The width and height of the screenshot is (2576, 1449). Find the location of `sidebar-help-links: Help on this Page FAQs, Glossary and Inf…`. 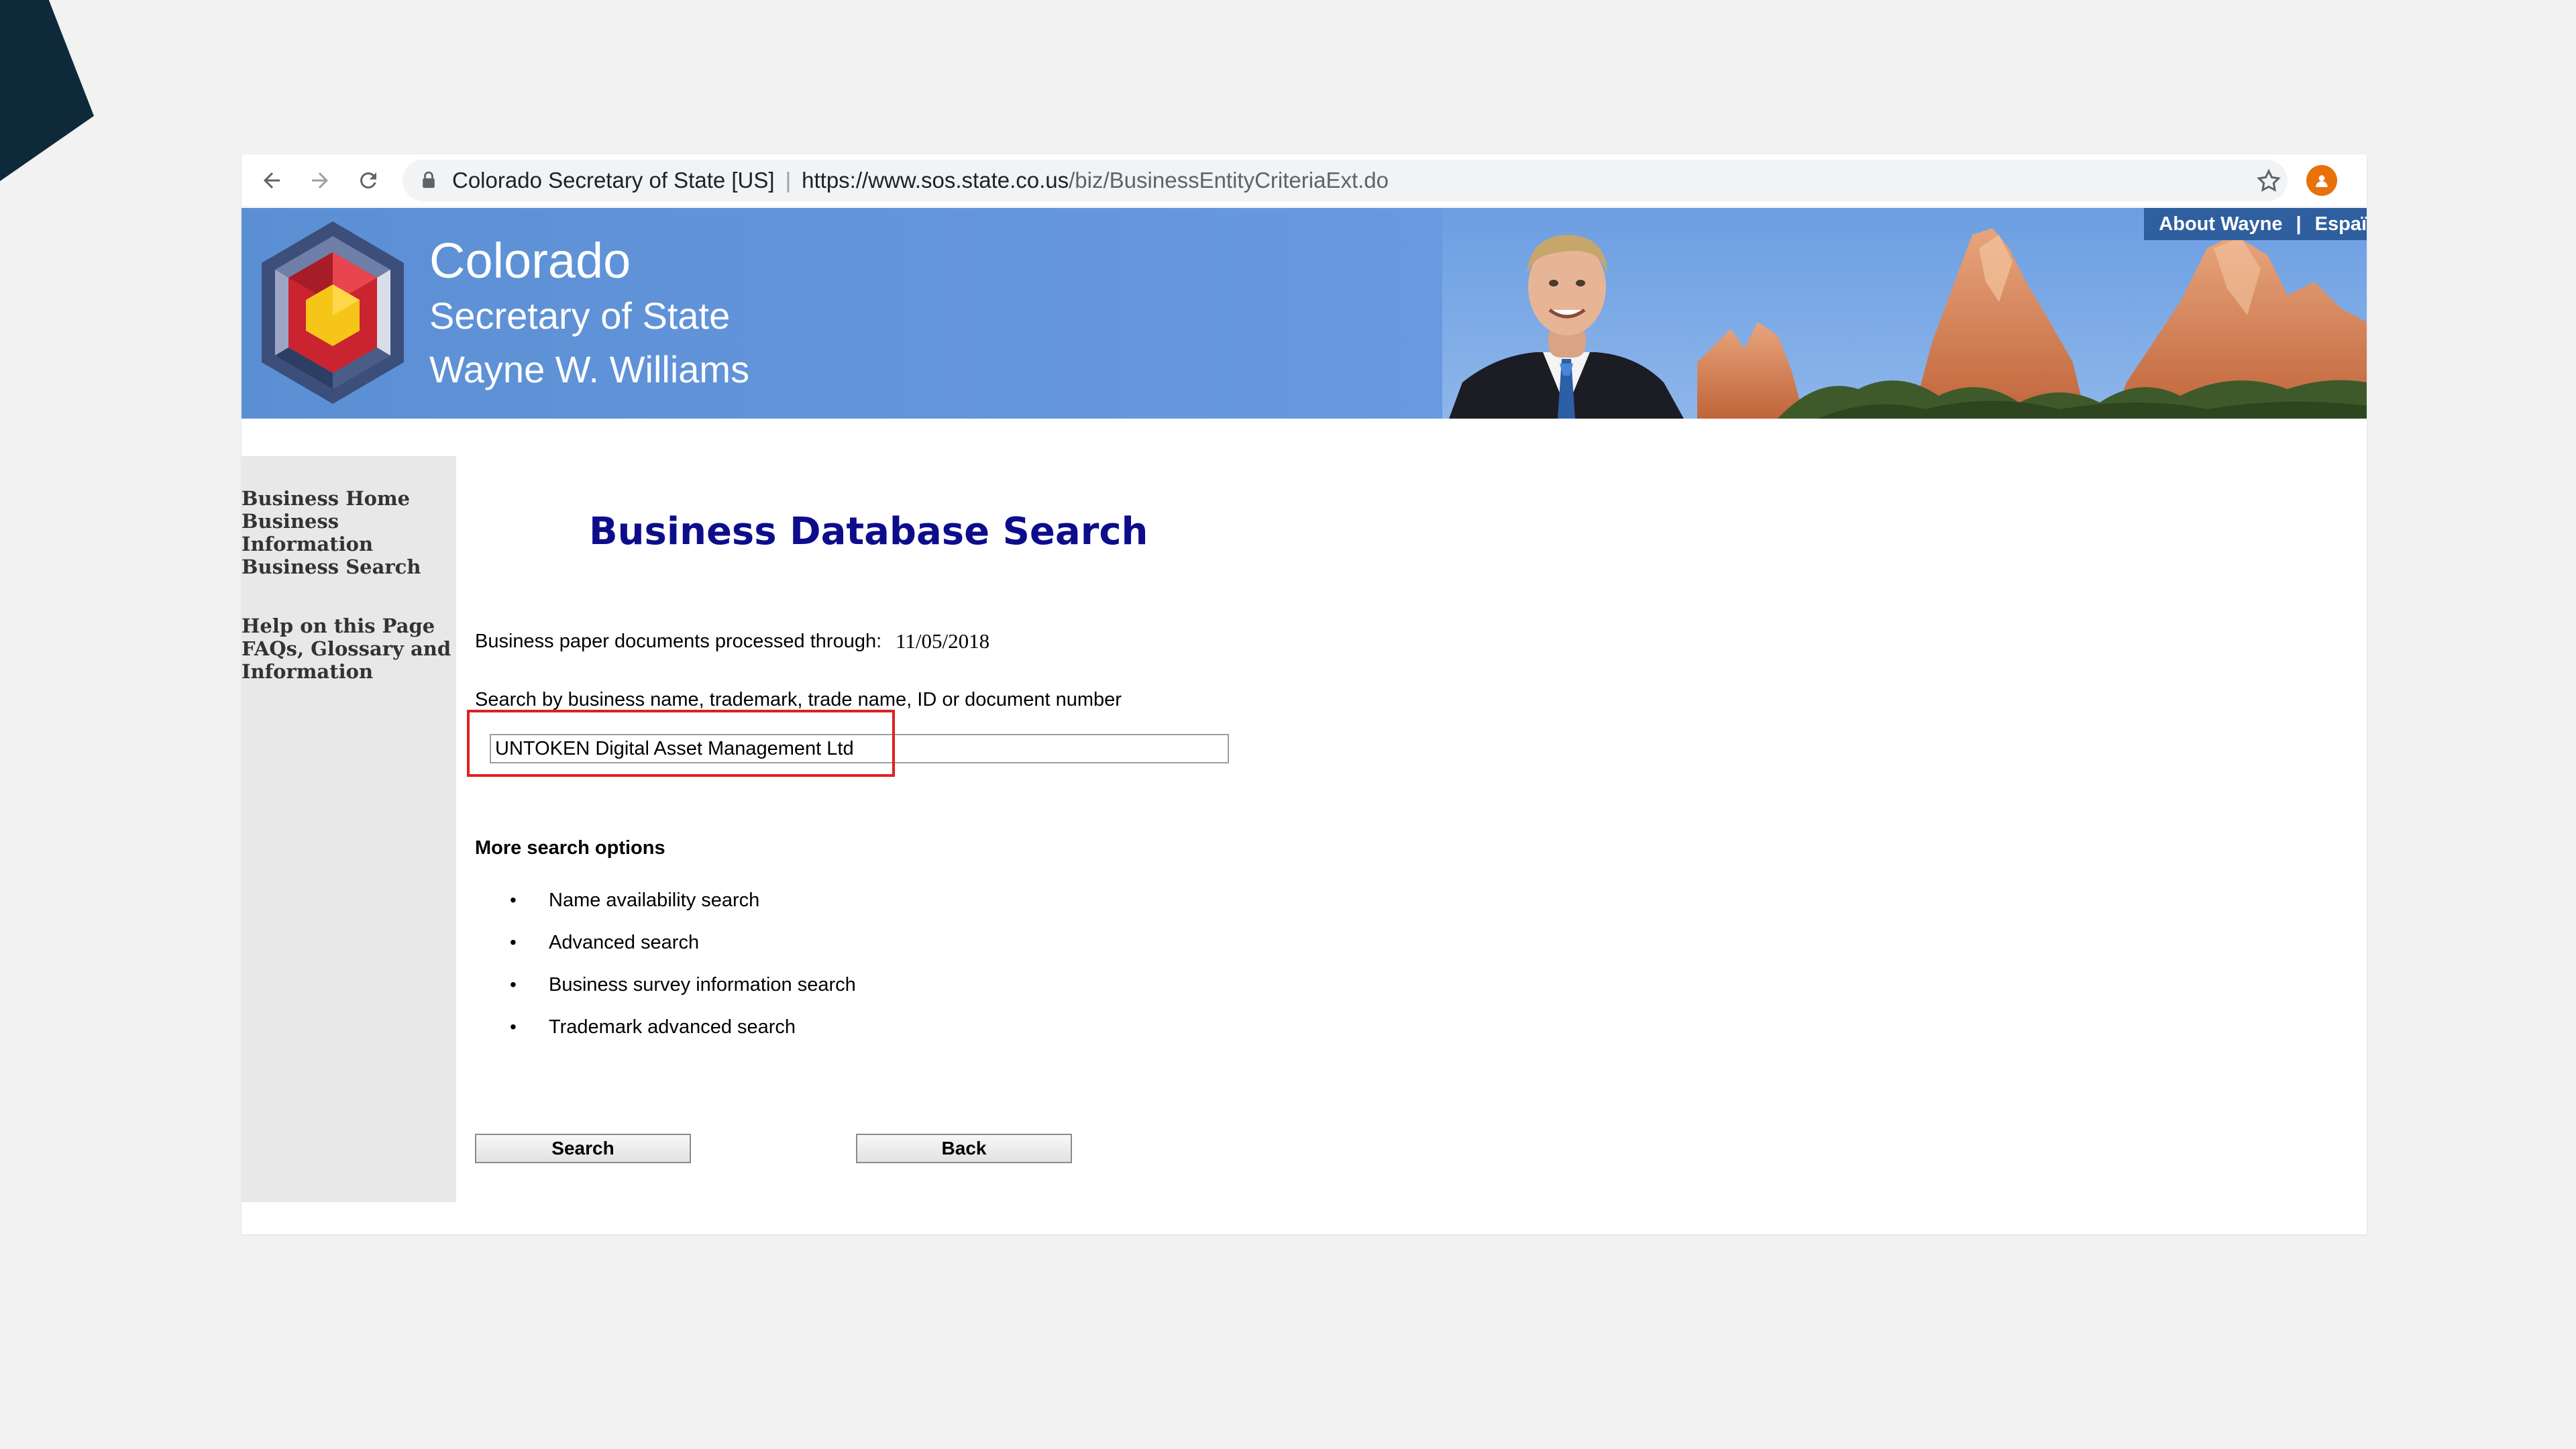

sidebar-help-links: Help on this Page FAQs, Glossary and Inf… is located at coordinates (348, 648).